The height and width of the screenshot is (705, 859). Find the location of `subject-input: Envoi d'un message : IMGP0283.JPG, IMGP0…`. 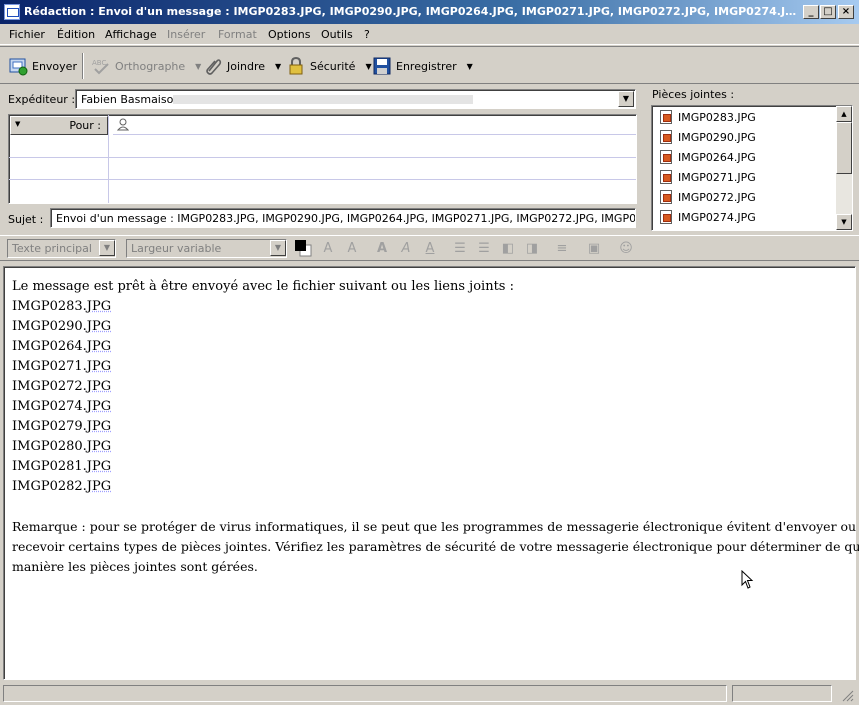

subject-input: Envoi d'un message : IMGP0283.JPG, IMGP0… is located at coordinates (343, 218).